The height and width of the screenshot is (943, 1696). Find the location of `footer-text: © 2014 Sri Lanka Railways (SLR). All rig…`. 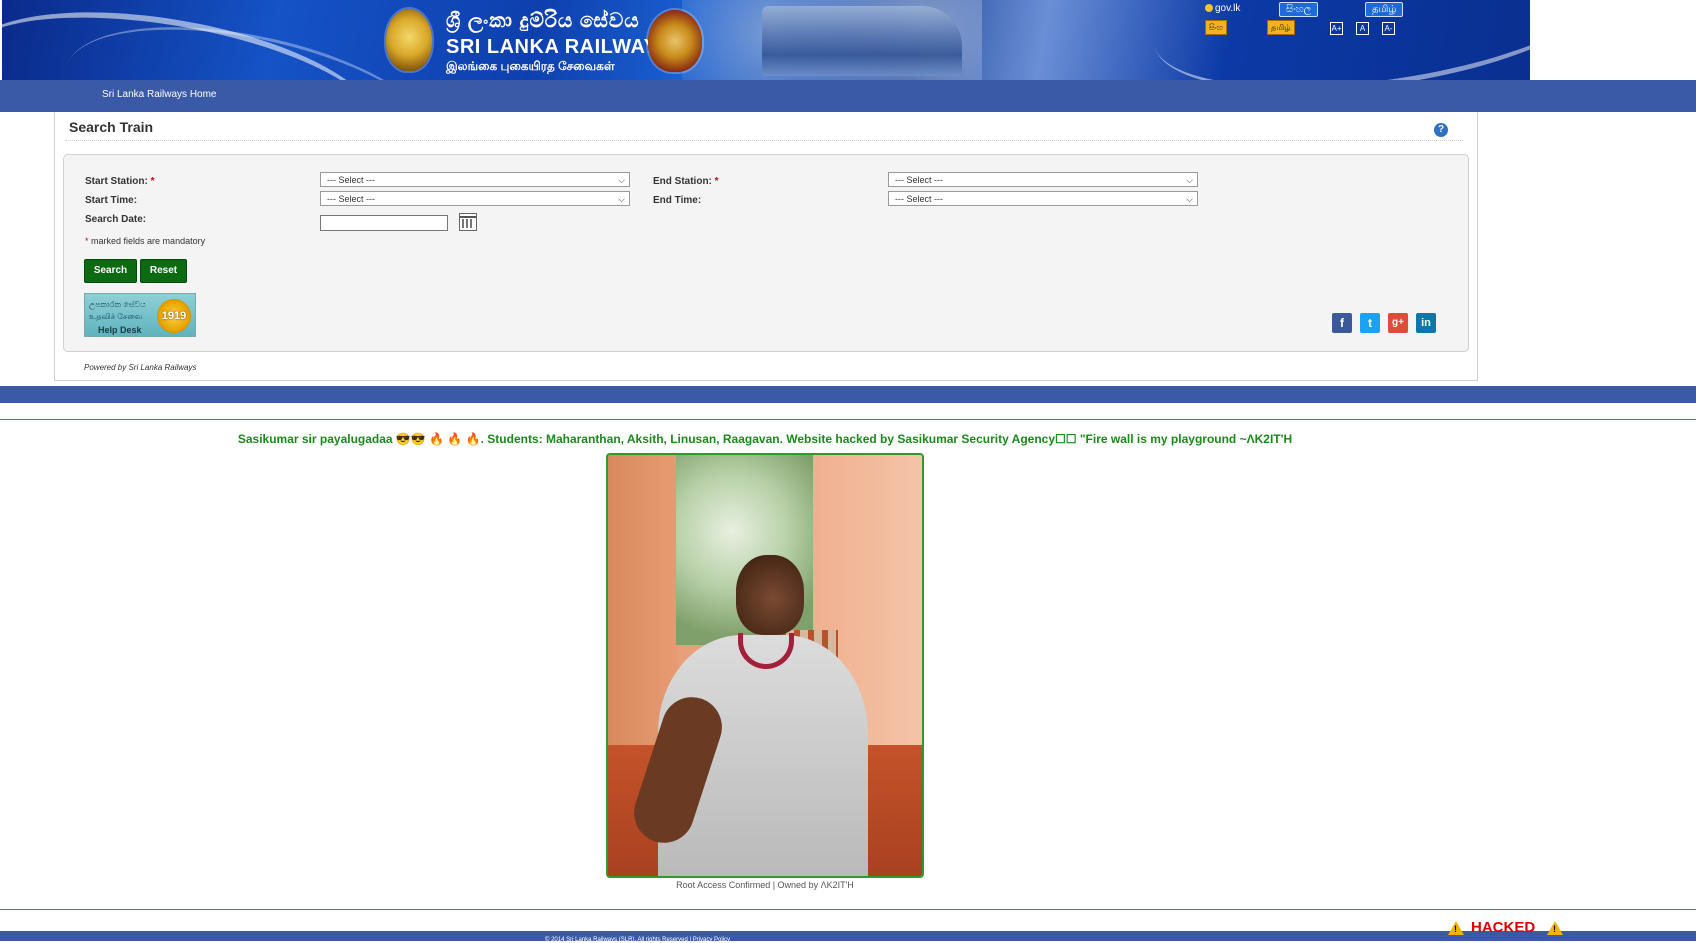

footer-text: © 2014 Sri Lanka Railways (SLR). All rig… is located at coordinates (638, 940).